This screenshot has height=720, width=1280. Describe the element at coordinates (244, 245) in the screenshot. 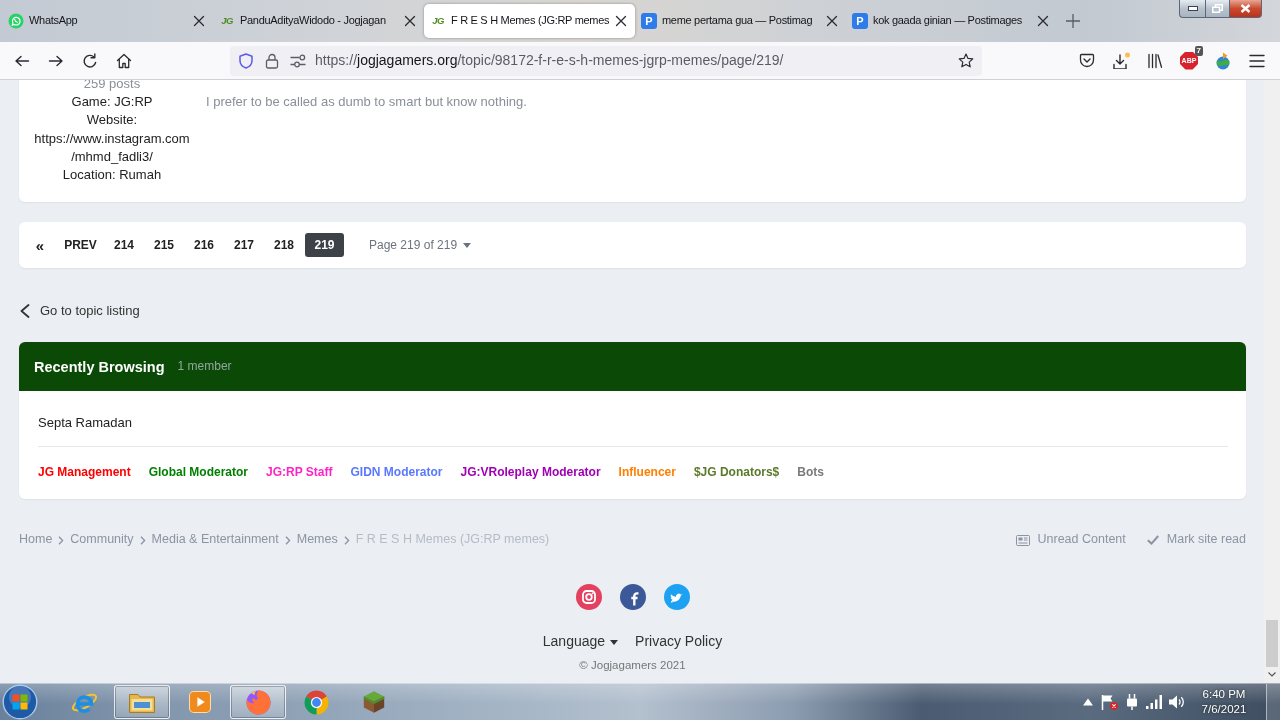

I see `page-number-link: 217` at that location.